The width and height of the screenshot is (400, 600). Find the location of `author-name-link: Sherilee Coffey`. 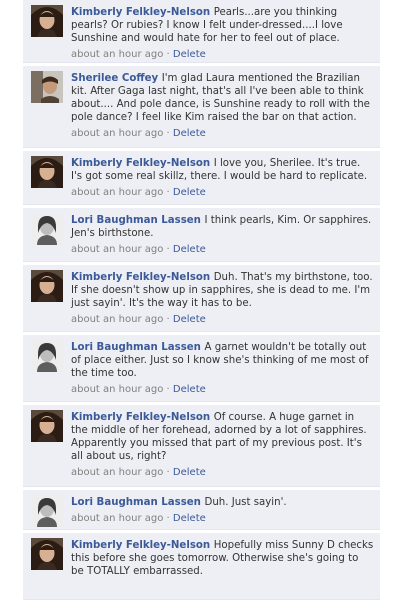

author-name-link: Sherilee Coffey is located at coordinates (116, 78).